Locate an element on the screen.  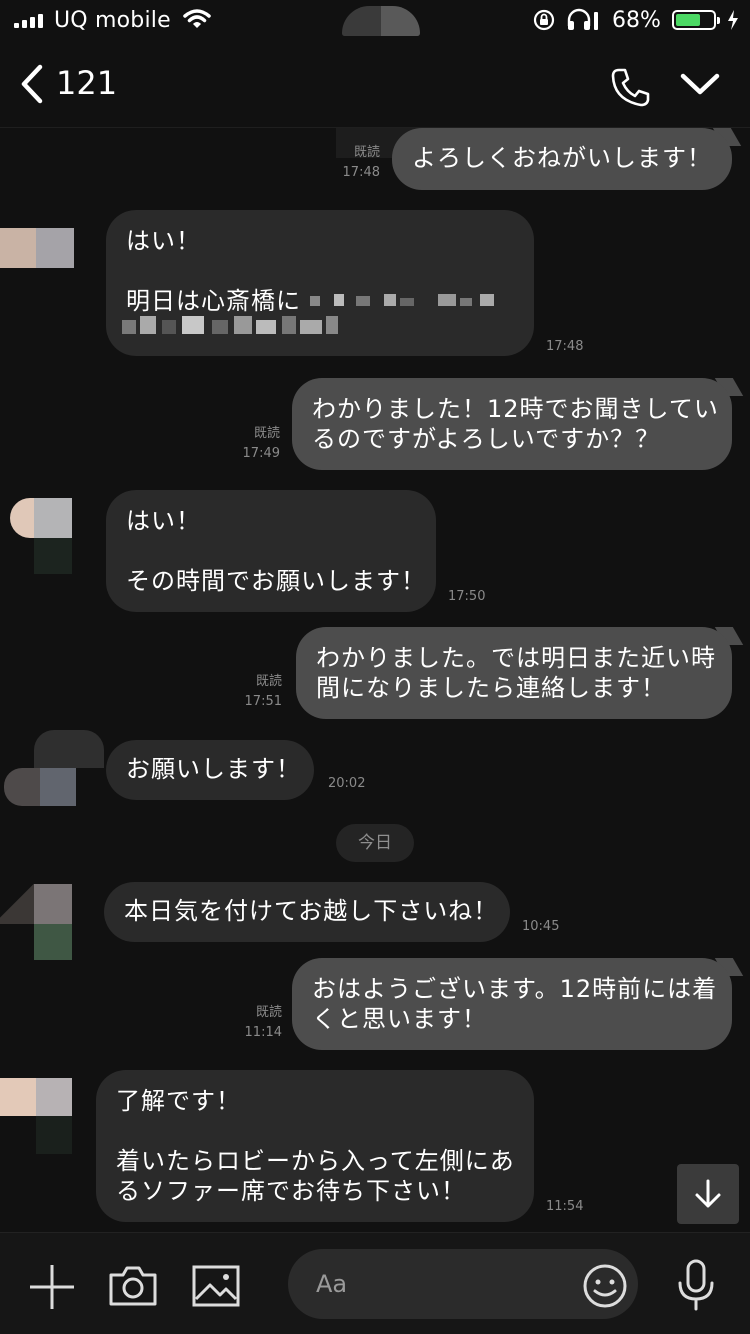
wifi-icon is located at coordinates (197, 18).